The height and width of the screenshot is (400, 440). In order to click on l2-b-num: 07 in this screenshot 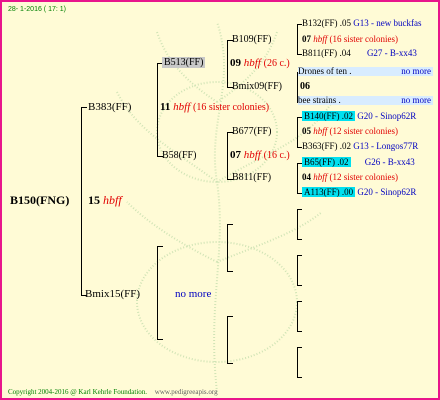, I will do `click(235, 155)`.